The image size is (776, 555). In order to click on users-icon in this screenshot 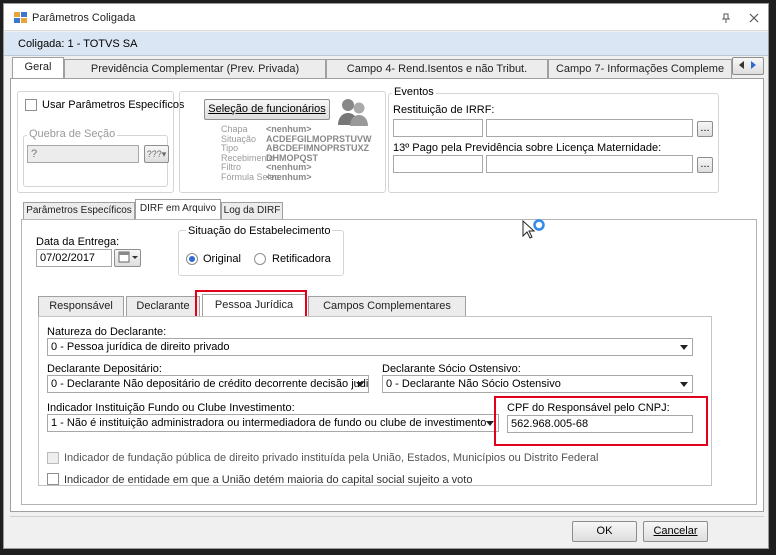, I will do `click(353, 112)`.